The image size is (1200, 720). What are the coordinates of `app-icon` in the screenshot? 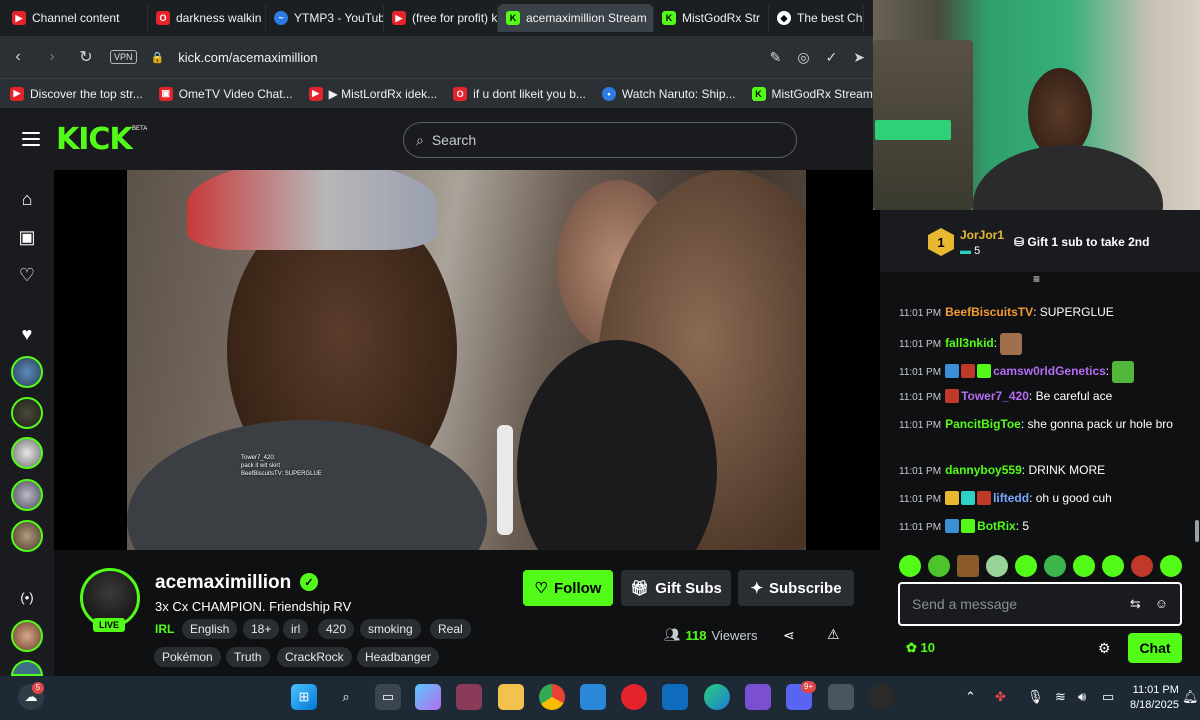 It's located at (469, 697).